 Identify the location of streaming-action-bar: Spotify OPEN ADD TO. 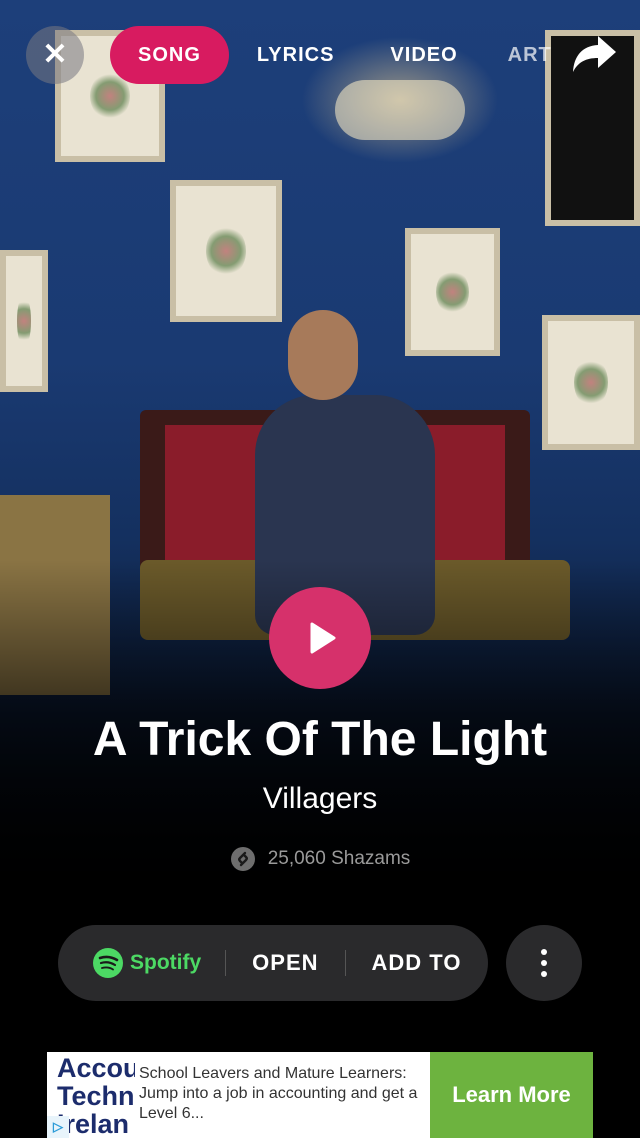
(273, 963).